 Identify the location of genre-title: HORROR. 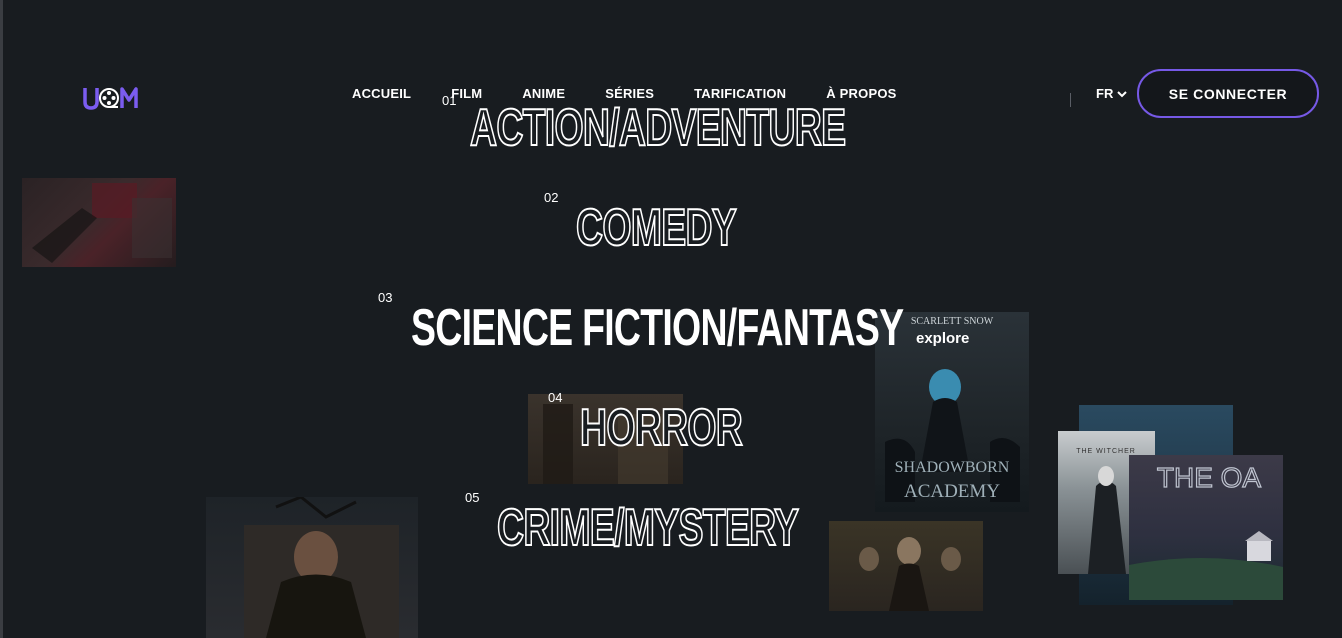
(661, 428).